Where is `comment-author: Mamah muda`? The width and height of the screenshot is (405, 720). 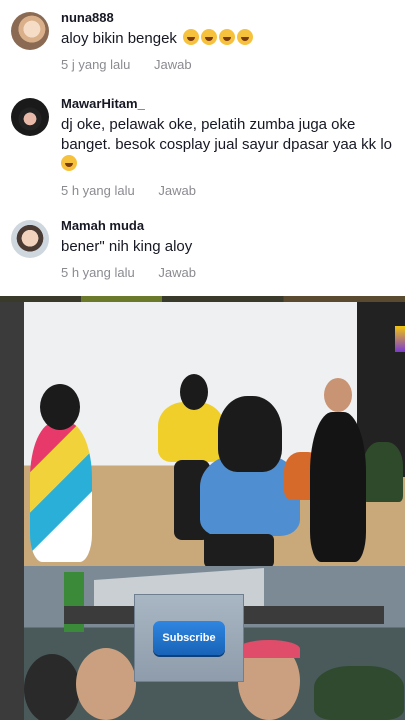
comment-author: Mamah muda is located at coordinates (230, 226).